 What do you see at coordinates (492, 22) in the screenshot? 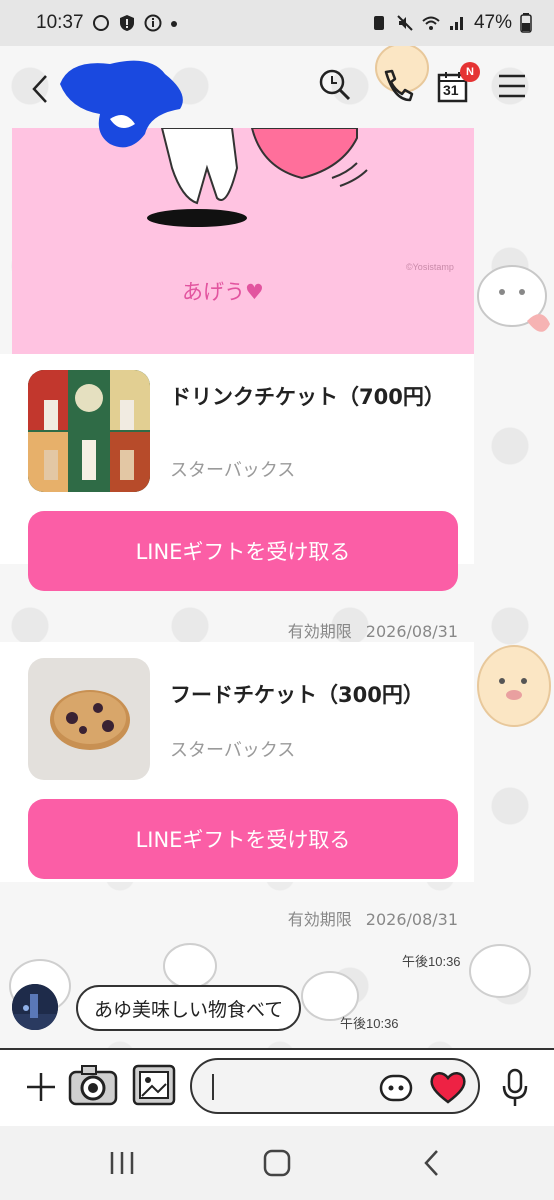
I see `battery-percent: 47%` at bounding box center [492, 22].